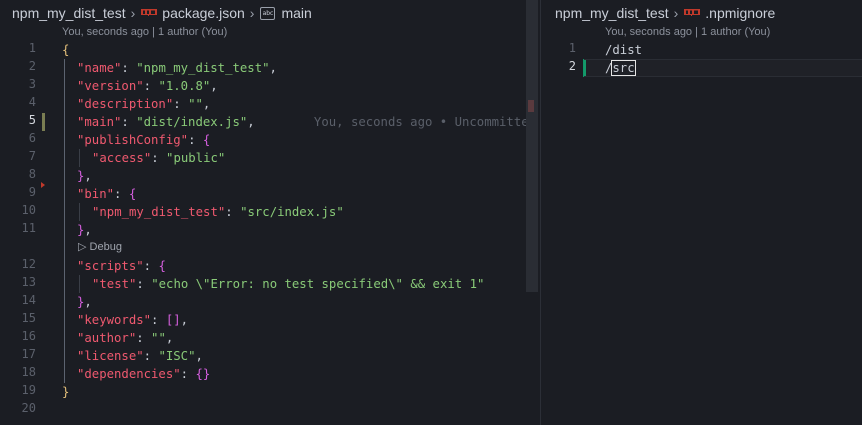  Describe the element at coordinates (125, 104) in the screenshot. I see `json-key: "description"` at that location.